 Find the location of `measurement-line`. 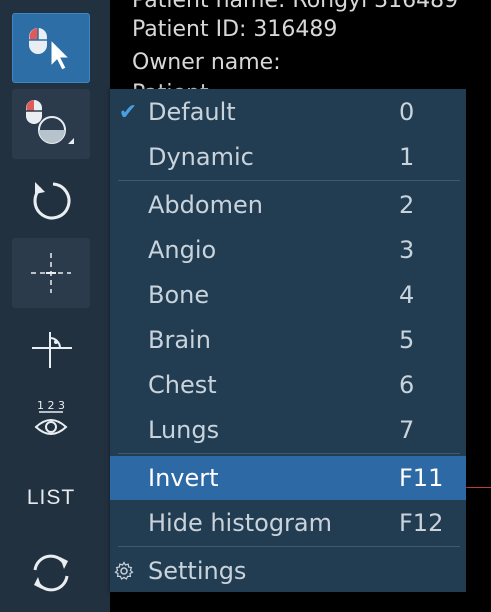

measurement-line is located at coordinates (478, 487).